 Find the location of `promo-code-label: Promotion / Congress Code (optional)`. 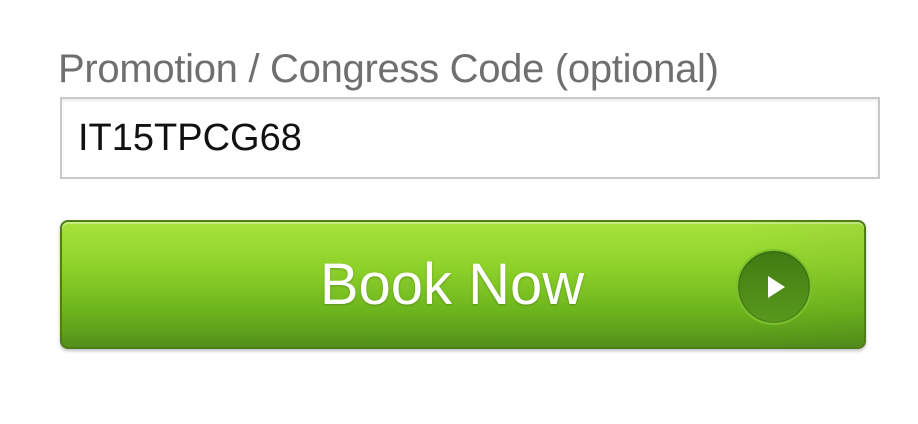

promo-code-label: Promotion / Congress Code (optional) is located at coordinates (388, 69).